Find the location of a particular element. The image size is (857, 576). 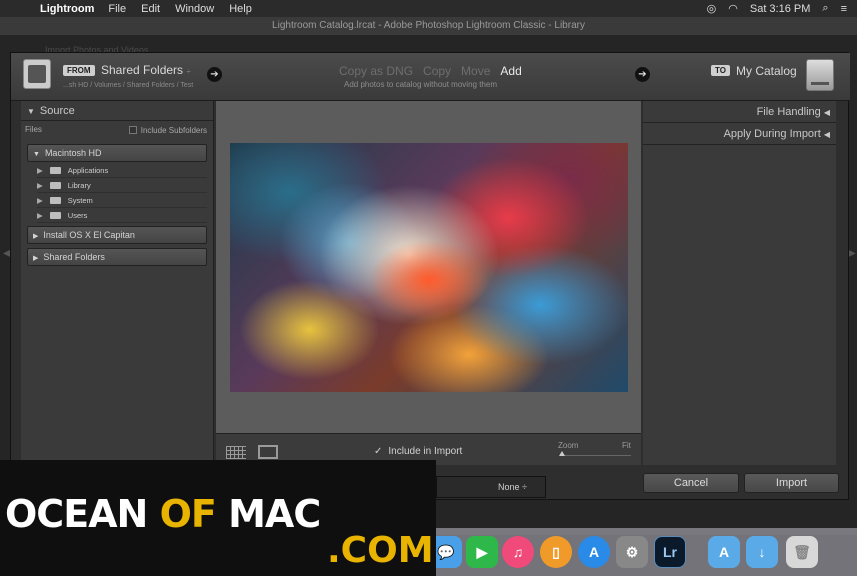

folder-users: ▶ Users is located at coordinates (122, 216).